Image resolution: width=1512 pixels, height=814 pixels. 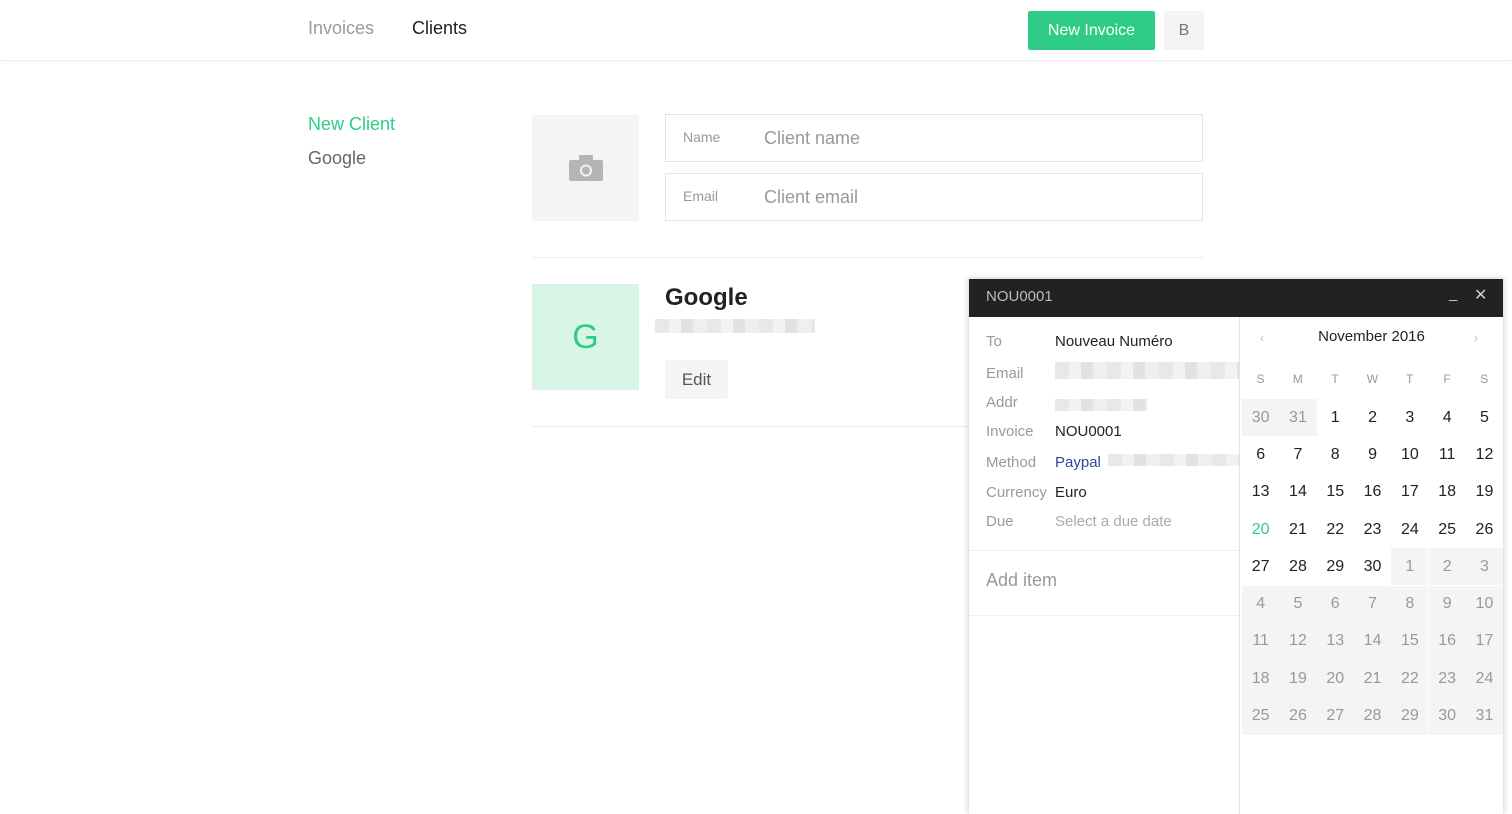 I want to click on user-menu-button: B, so click(x=1184, y=30).